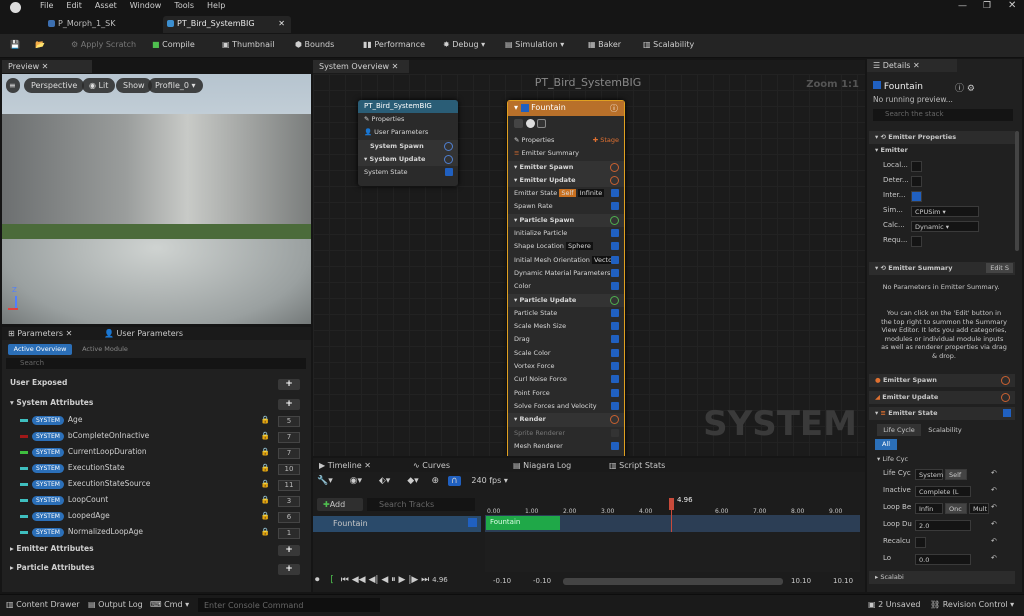  What do you see at coordinates (436, 481) in the screenshot?
I see `snap-icon: ⊕` at bounding box center [436, 481].